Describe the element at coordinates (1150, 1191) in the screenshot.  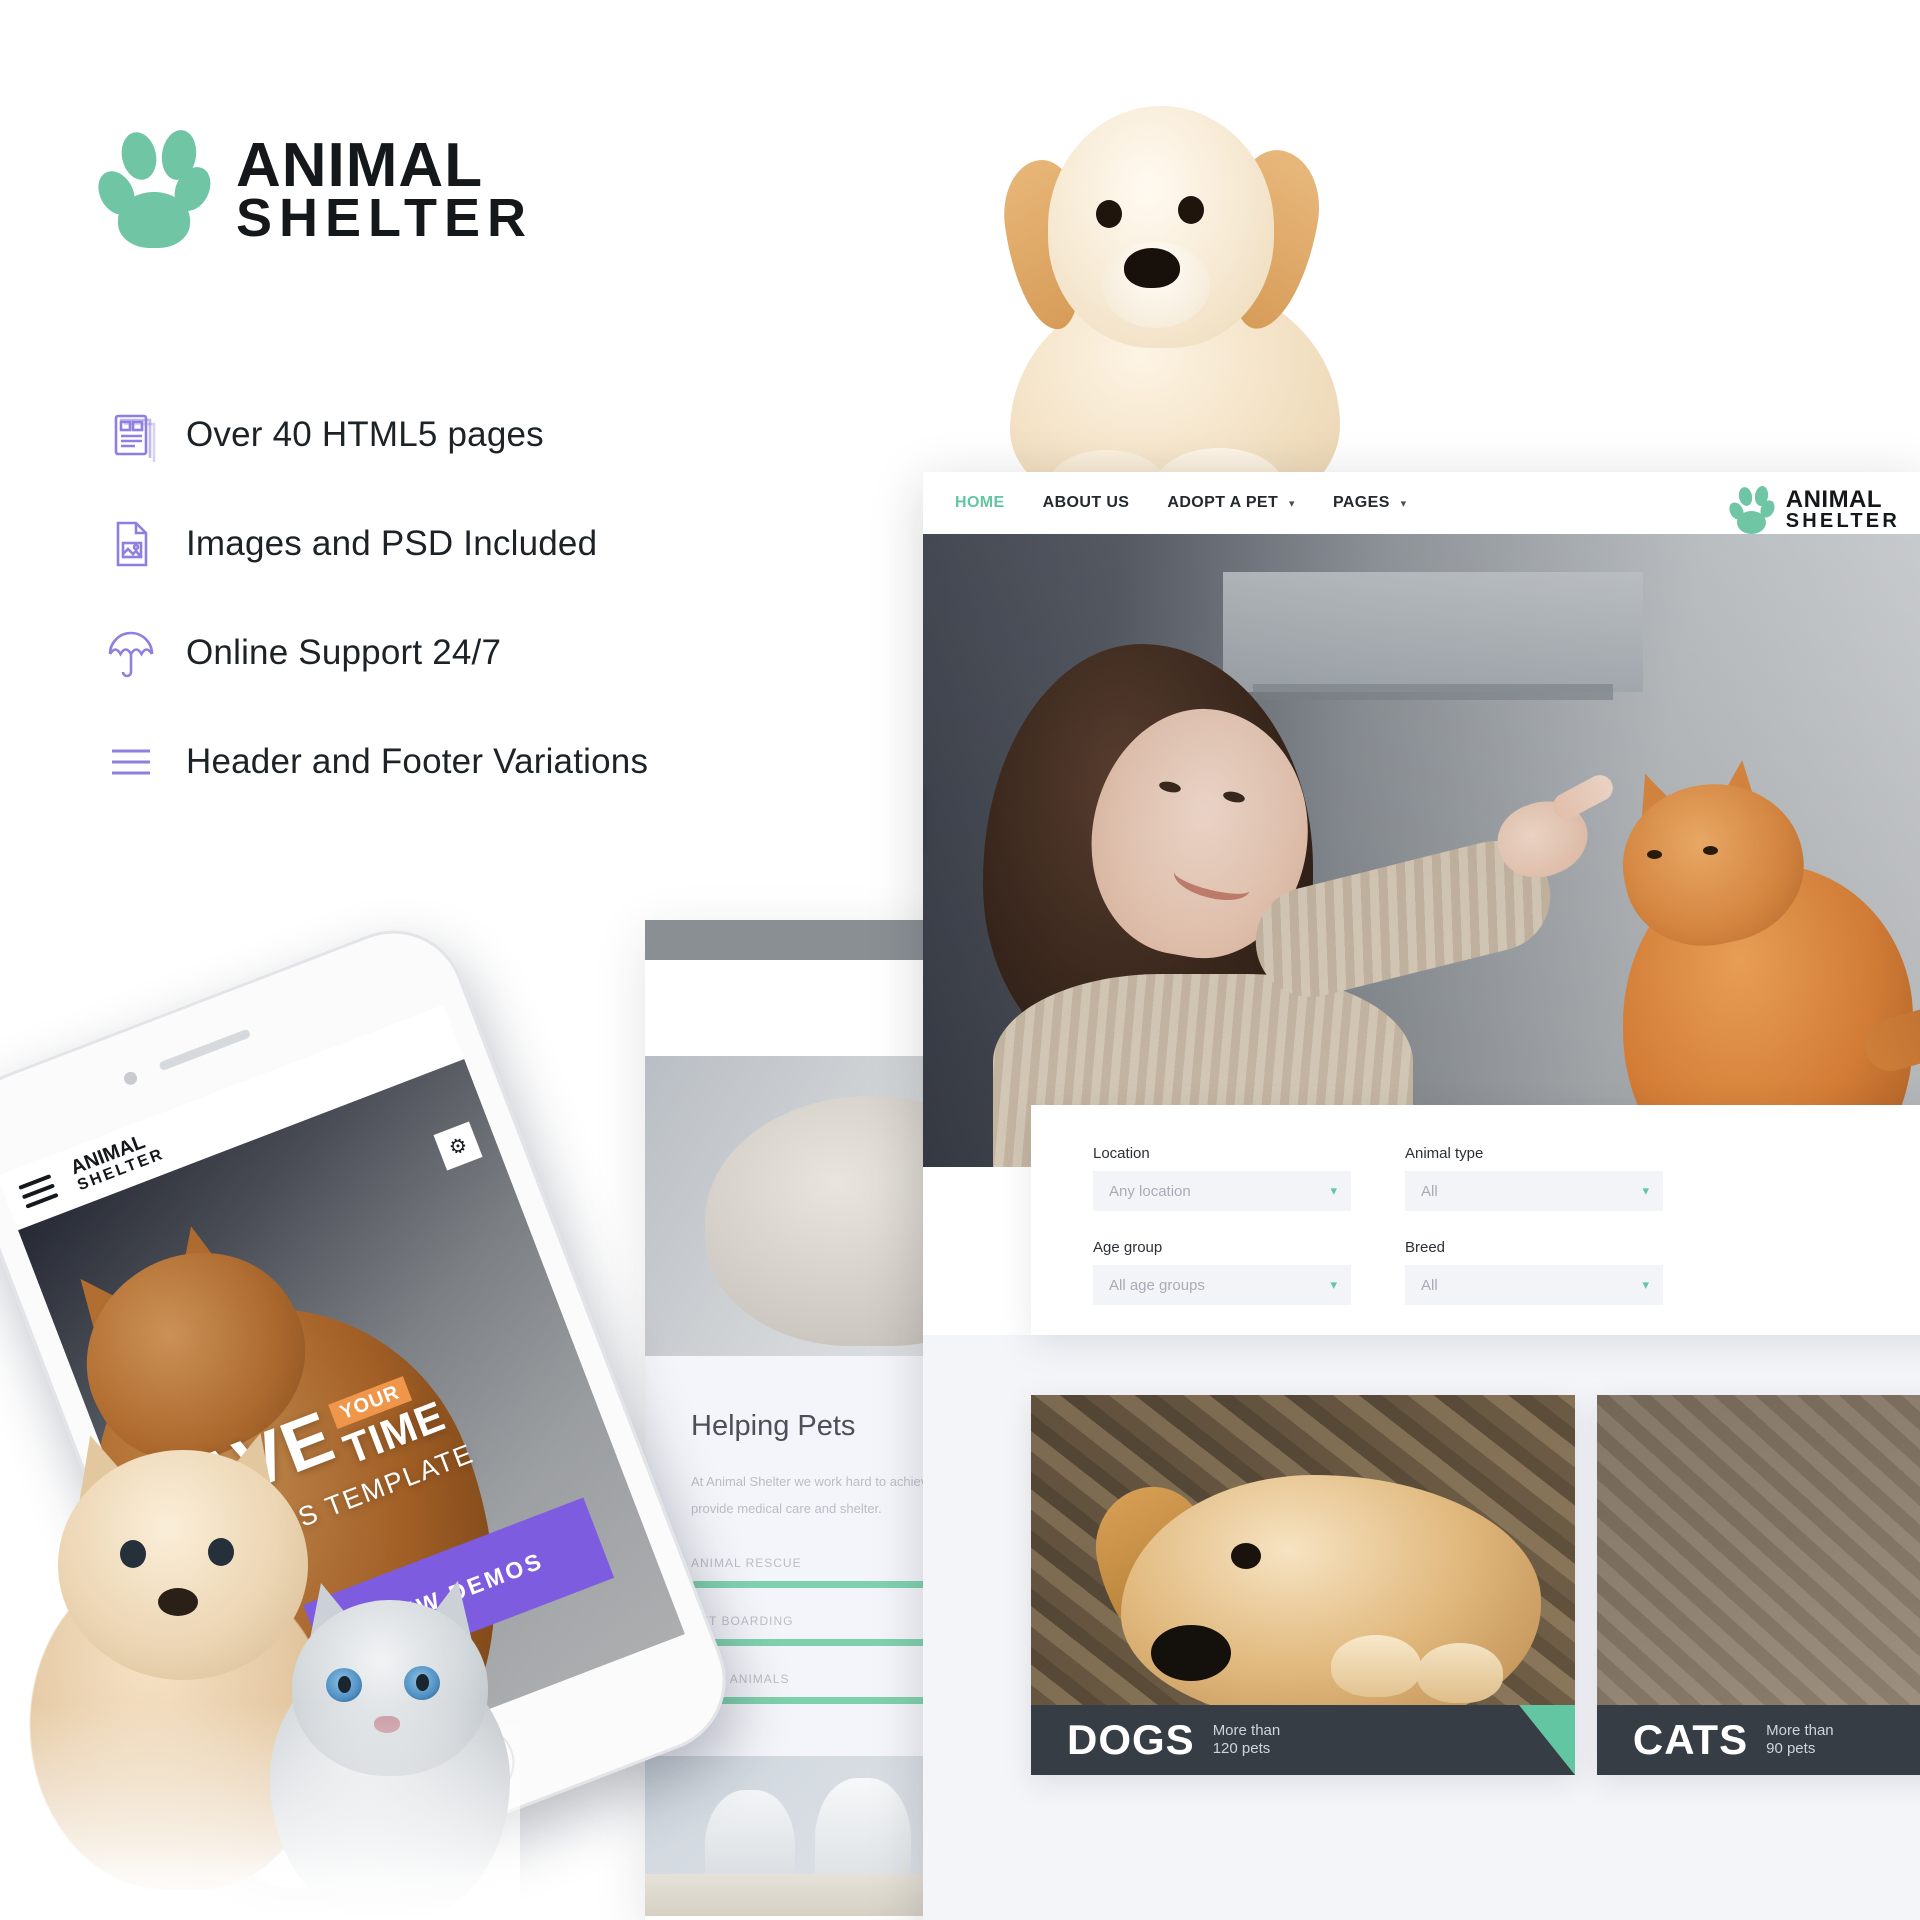
I see `select-value: Any location` at that location.